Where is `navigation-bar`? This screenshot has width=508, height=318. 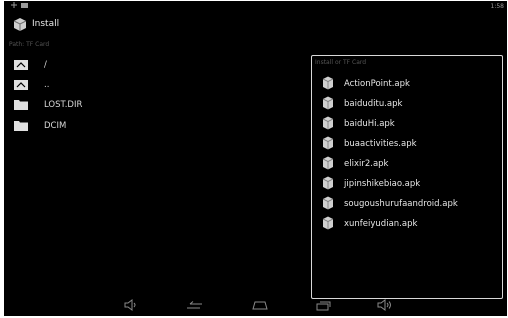 navigation-bar is located at coordinates (255, 306).